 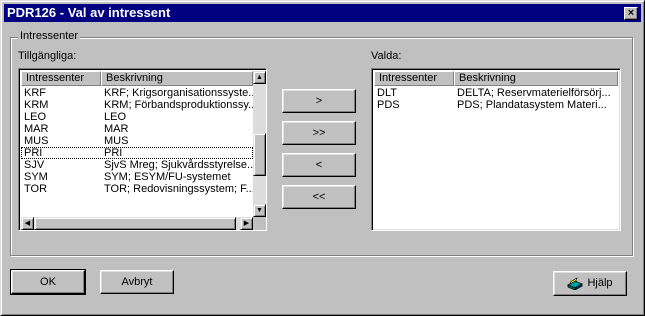 What do you see at coordinates (319, 101) in the screenshot?
I see `add-one-button: >` at bounding box center [319, 101].